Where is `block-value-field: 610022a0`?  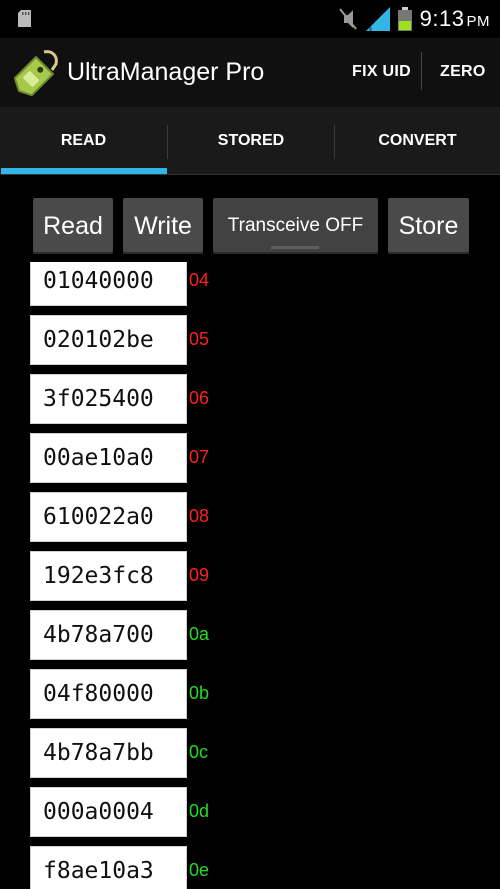 block-value-field: 610022a0 is located at coordinates (108, 517).